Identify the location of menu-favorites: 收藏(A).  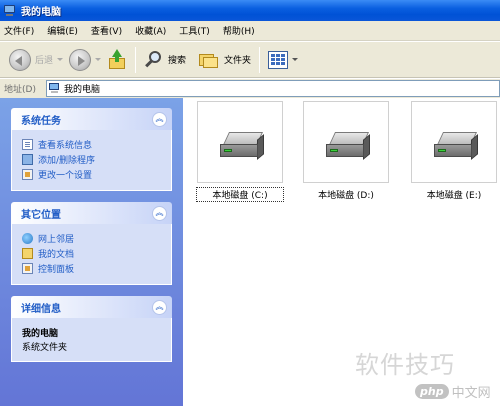
(150, 30).